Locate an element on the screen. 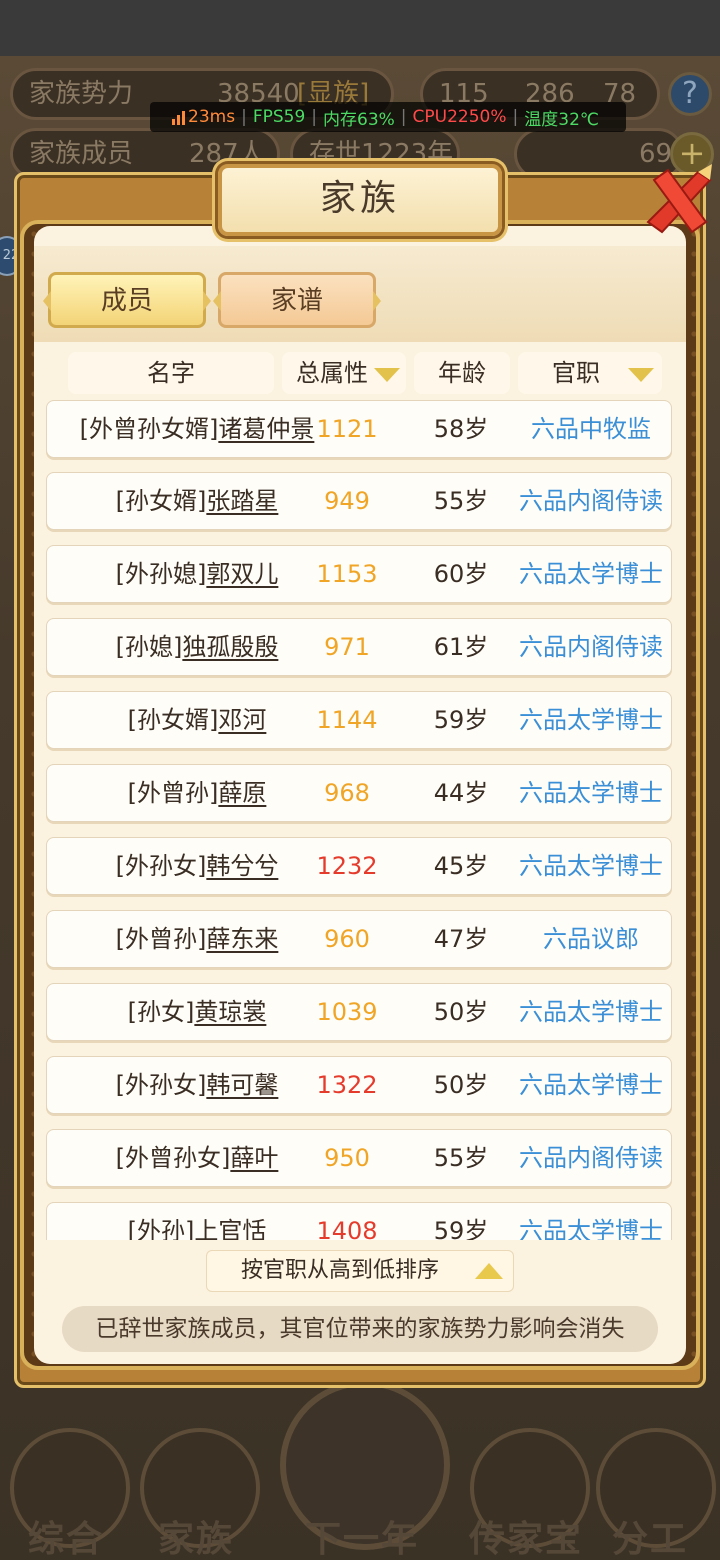 This screenshot has height=1560, width=720. deceased-notice: 已辞世家族成员，其官位带来的家族势力影响会消失 is located at coordinates (360, 1329).